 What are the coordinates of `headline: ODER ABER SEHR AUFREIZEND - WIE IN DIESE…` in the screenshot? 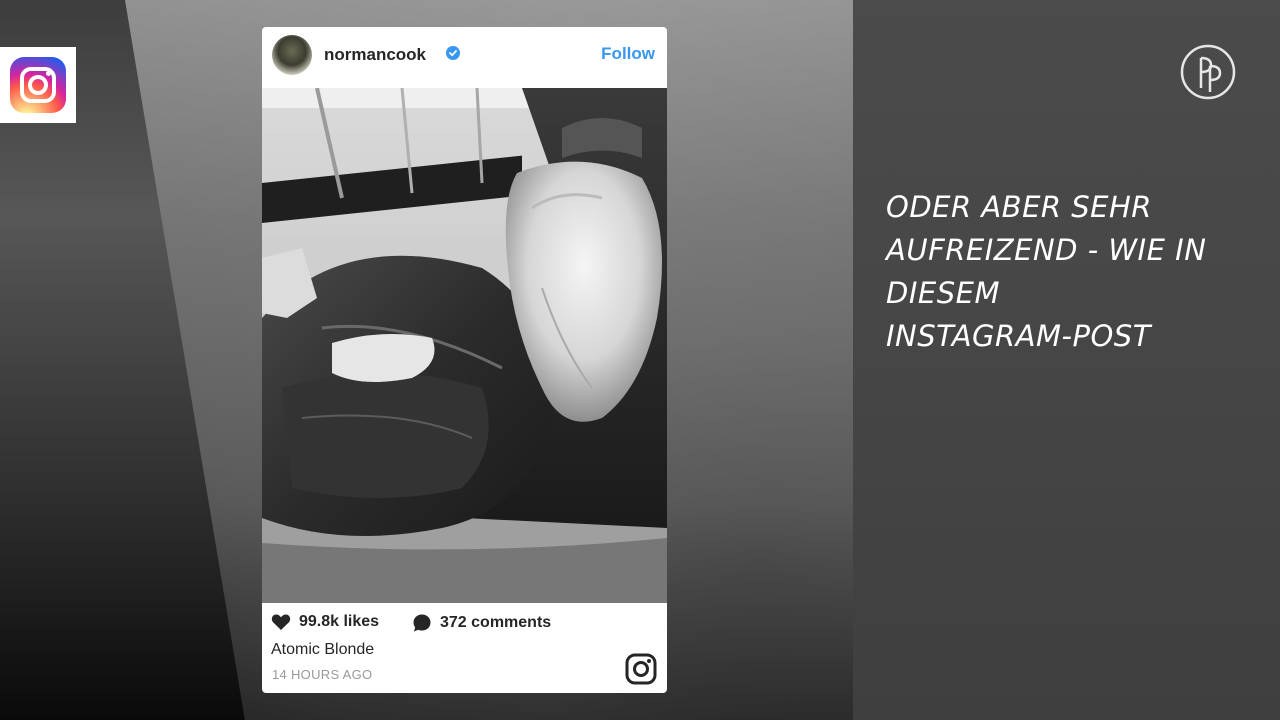 It's located at (1056, 272).